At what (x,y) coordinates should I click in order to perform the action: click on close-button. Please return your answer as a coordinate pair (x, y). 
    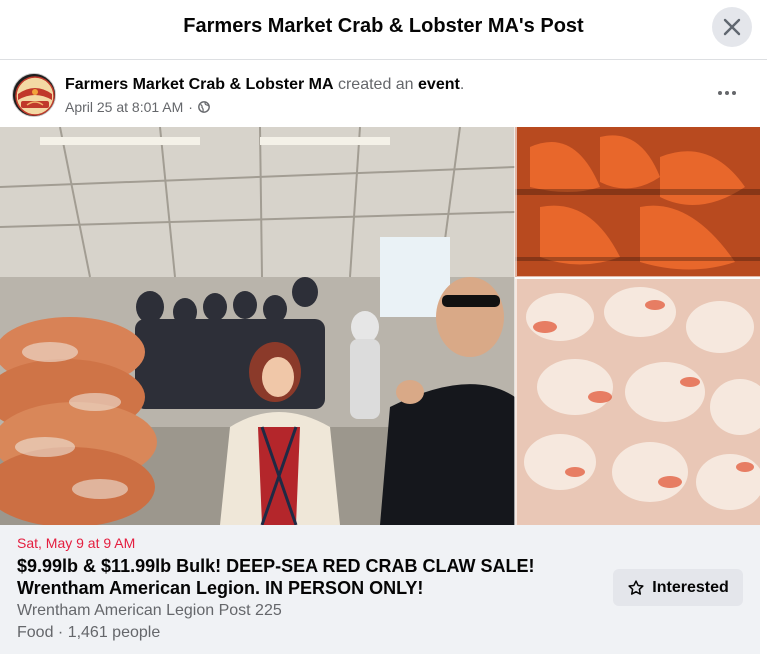
    Looking at the image, I should click on (732, 27).